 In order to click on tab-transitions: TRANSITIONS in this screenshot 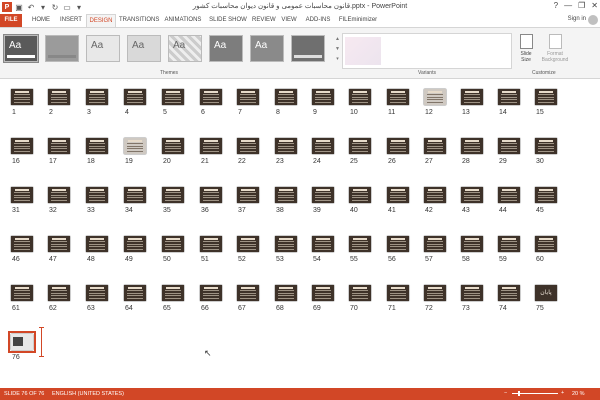, I will do `click(139, 20)`.